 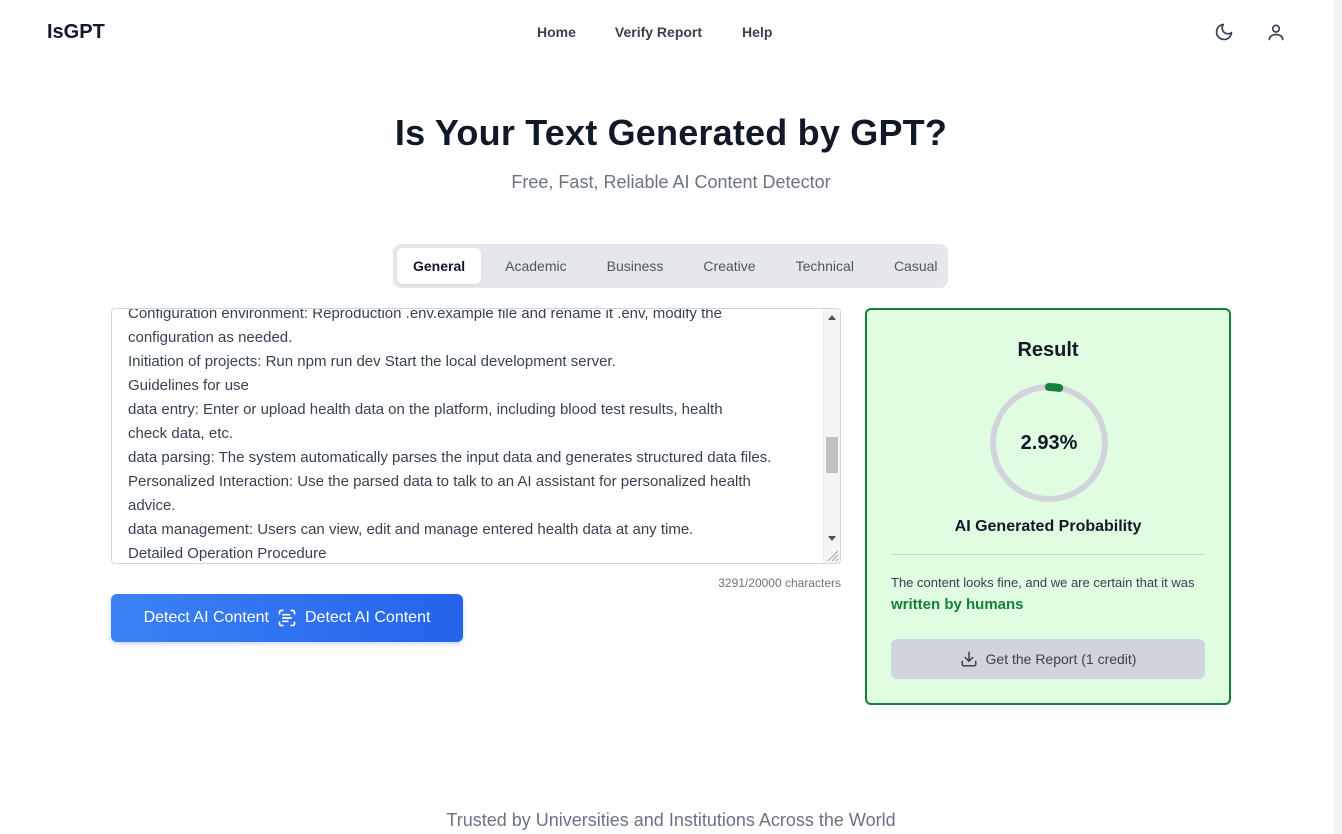 I want to click on probability-value: 2.93%, so click(x=1049, y=442).